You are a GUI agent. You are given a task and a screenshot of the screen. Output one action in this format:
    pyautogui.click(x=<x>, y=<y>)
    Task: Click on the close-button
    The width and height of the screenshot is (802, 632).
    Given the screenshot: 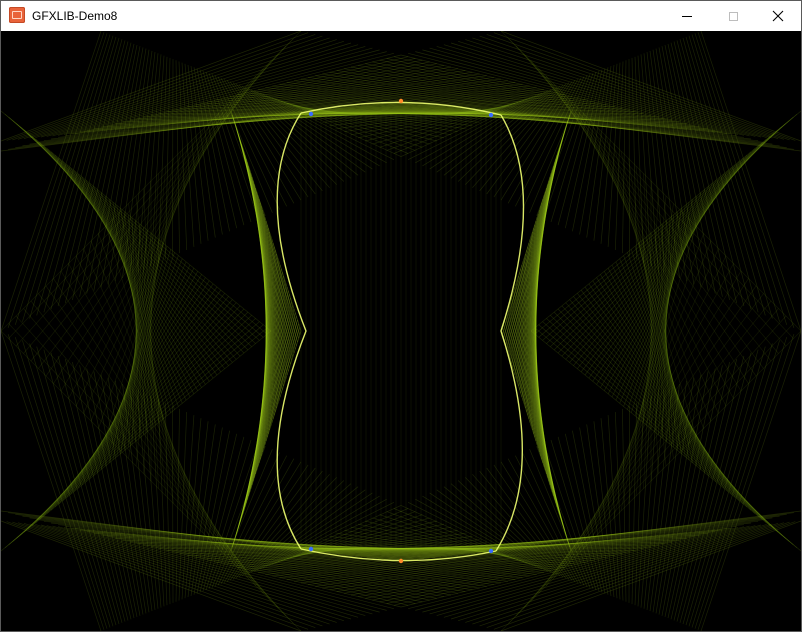 What is the action you would take?
    pyautogui.click(x=778, y=16)
    